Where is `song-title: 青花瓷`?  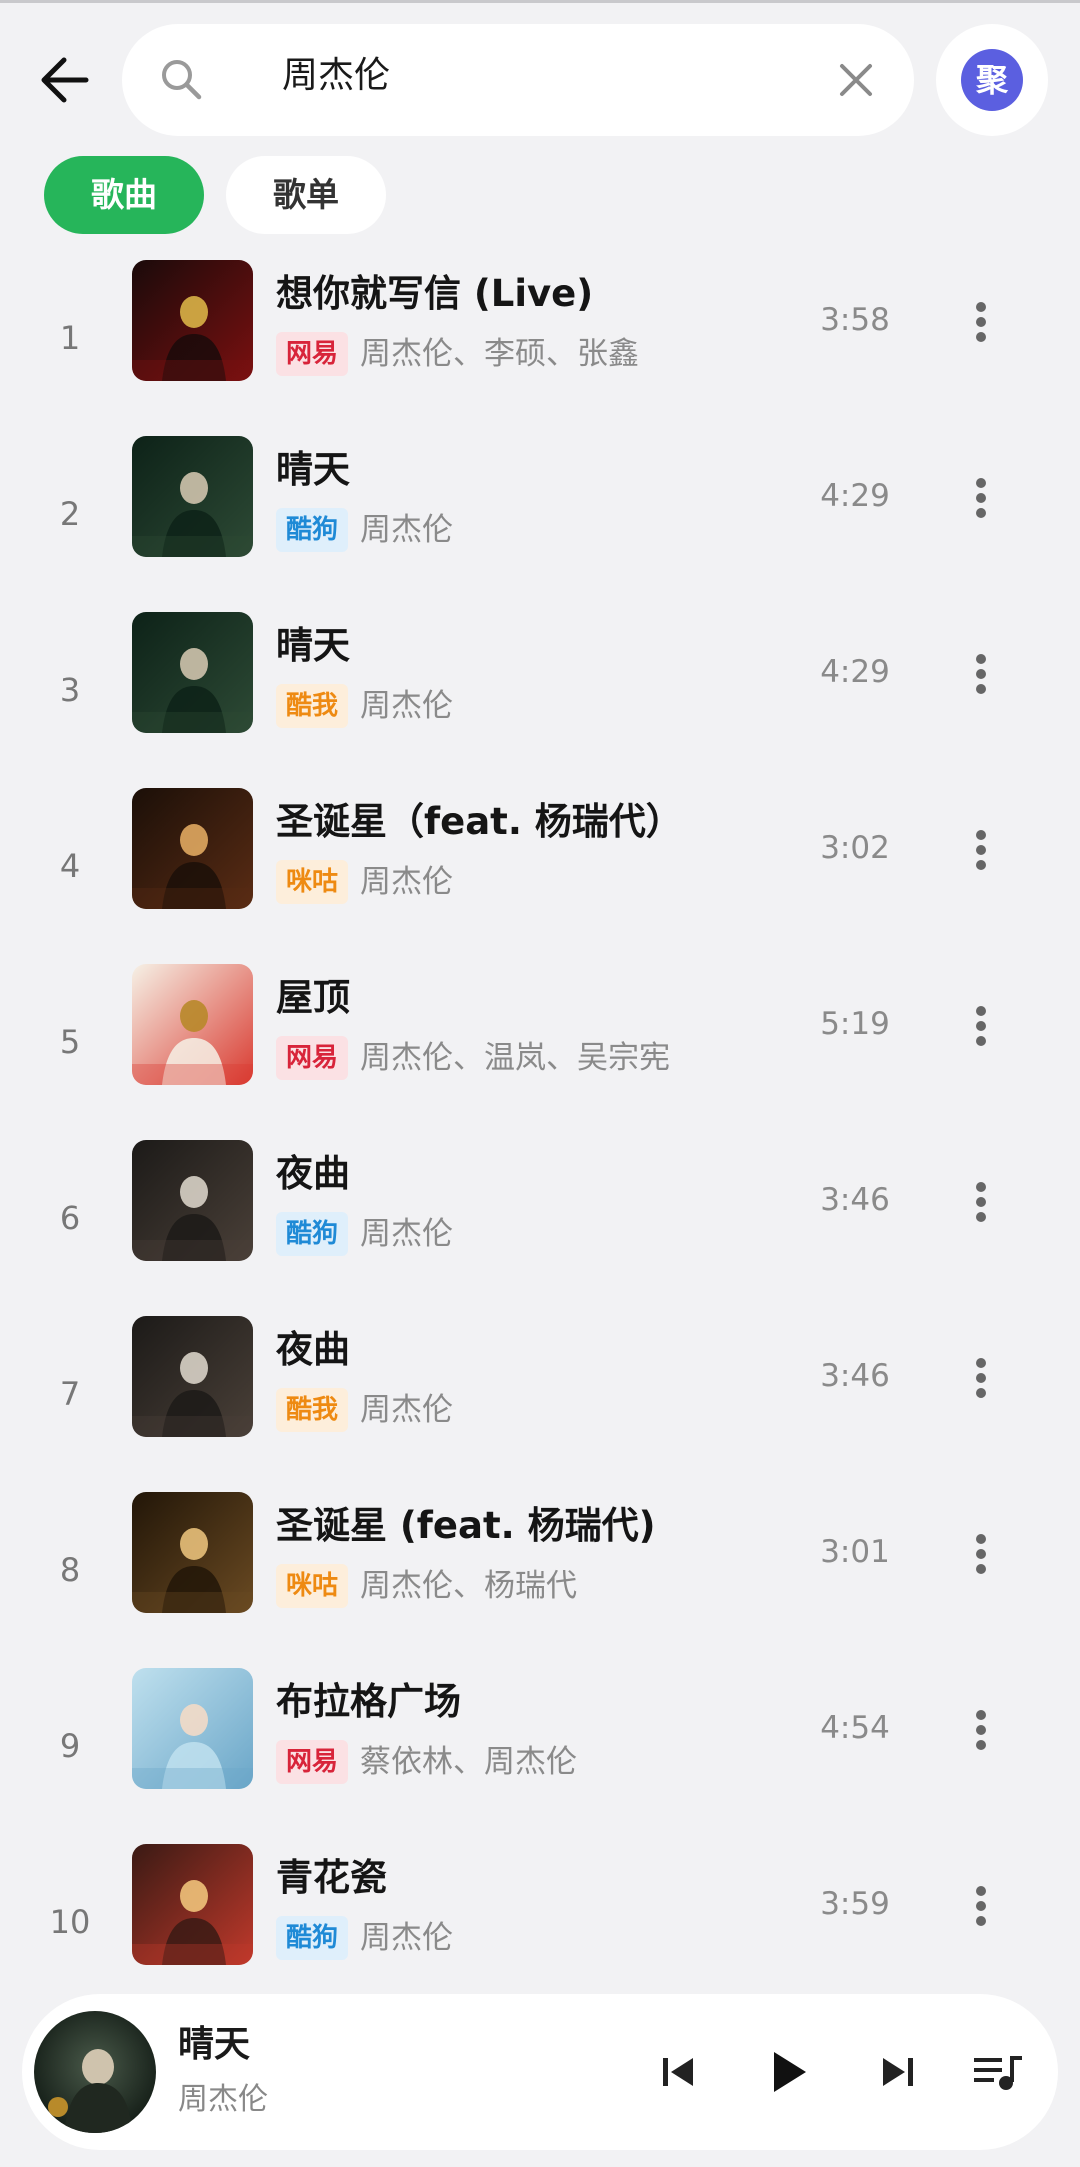 song-title: 青花瓷 is located at coordinates (331, 1877).